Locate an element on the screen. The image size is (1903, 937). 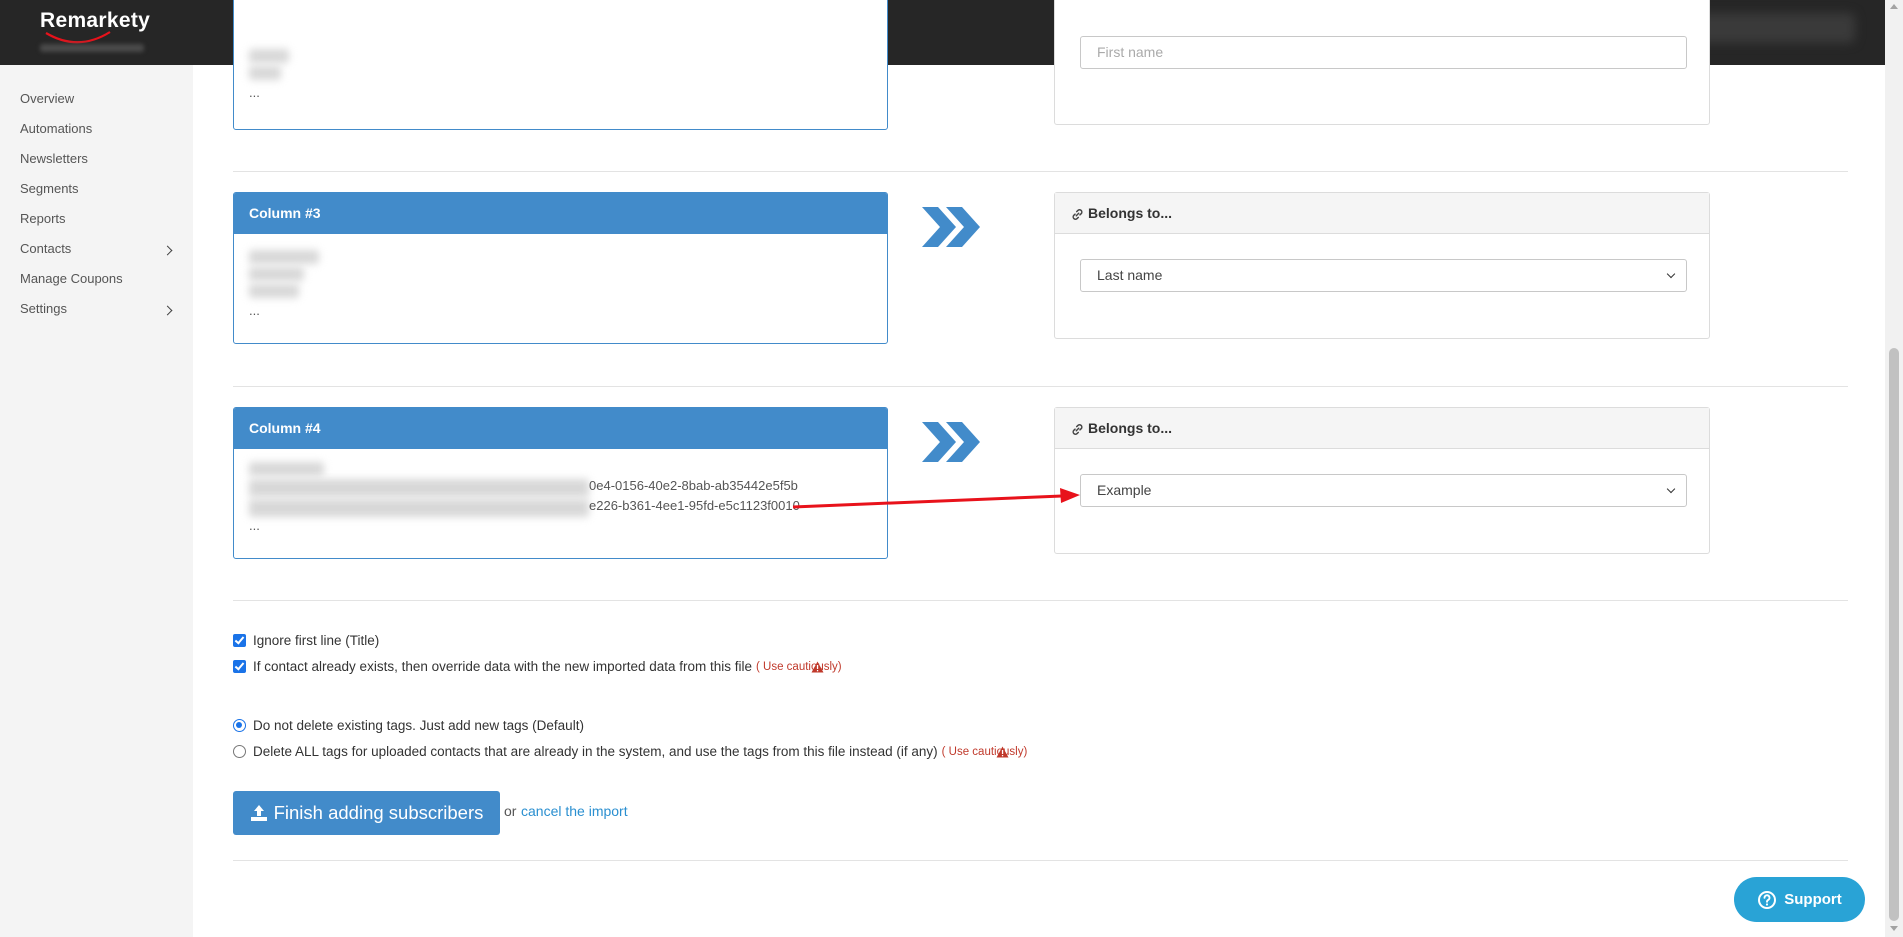
support-button: Support is located at coordinates (1799, 899).